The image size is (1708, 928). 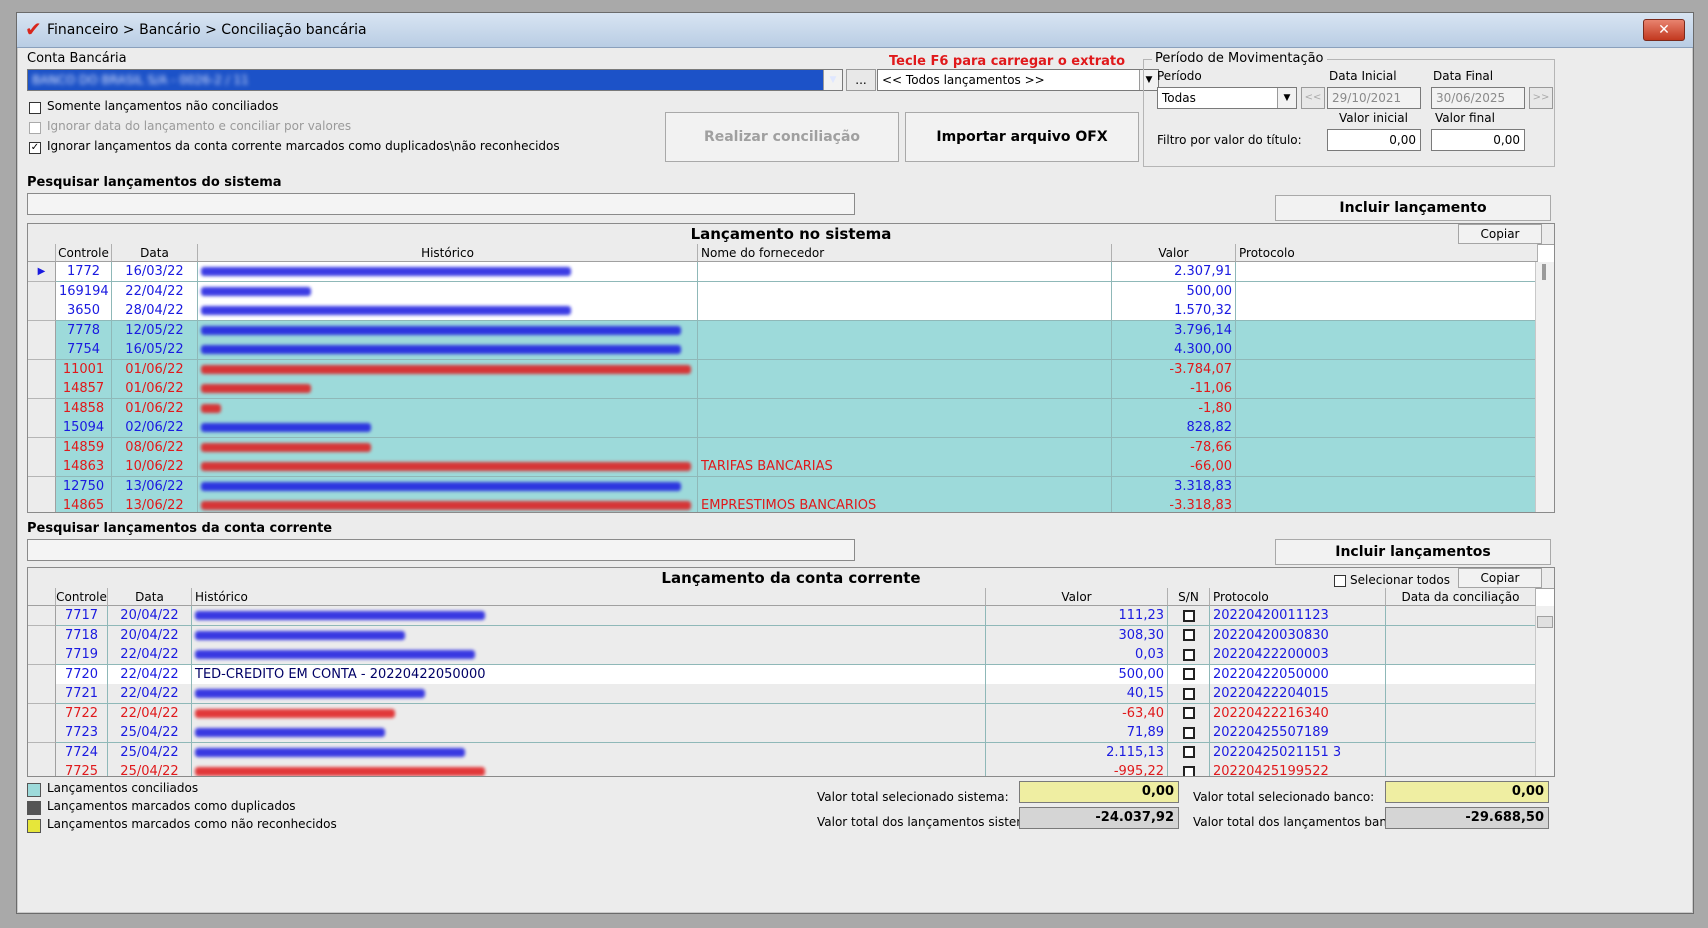 I want to click on bank-col-sn: S/N, so click(x=1189, y=597).